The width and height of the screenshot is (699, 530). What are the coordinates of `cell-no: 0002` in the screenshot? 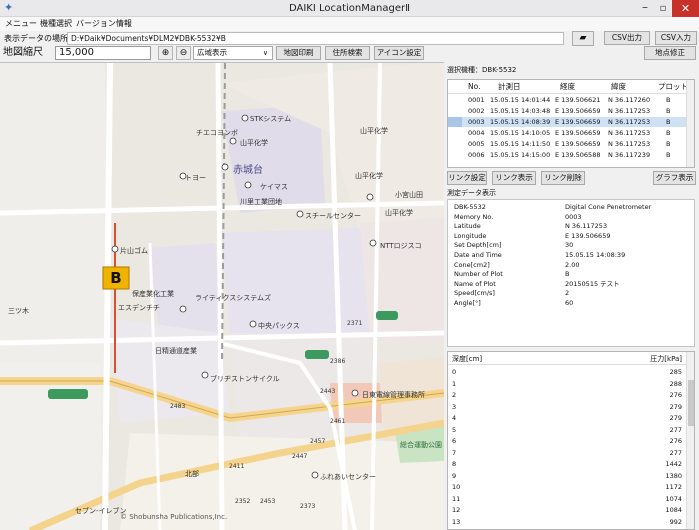 It's located at (476, 111).